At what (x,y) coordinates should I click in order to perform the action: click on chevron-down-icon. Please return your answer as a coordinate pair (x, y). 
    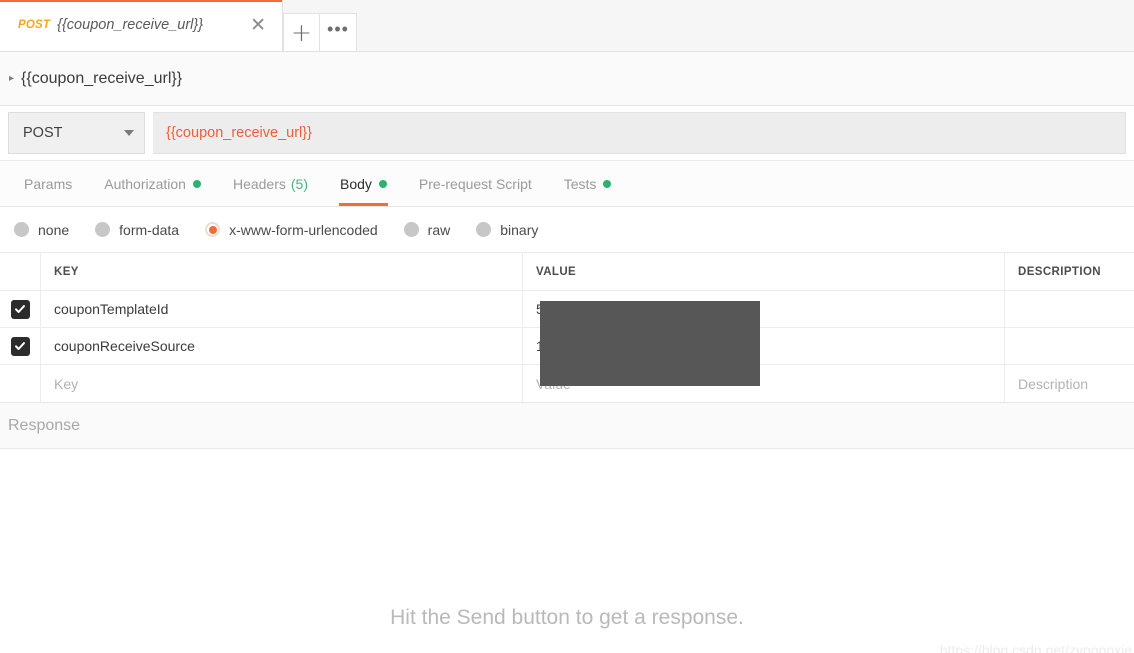
    Looking at the image, I should click on (129, 133).